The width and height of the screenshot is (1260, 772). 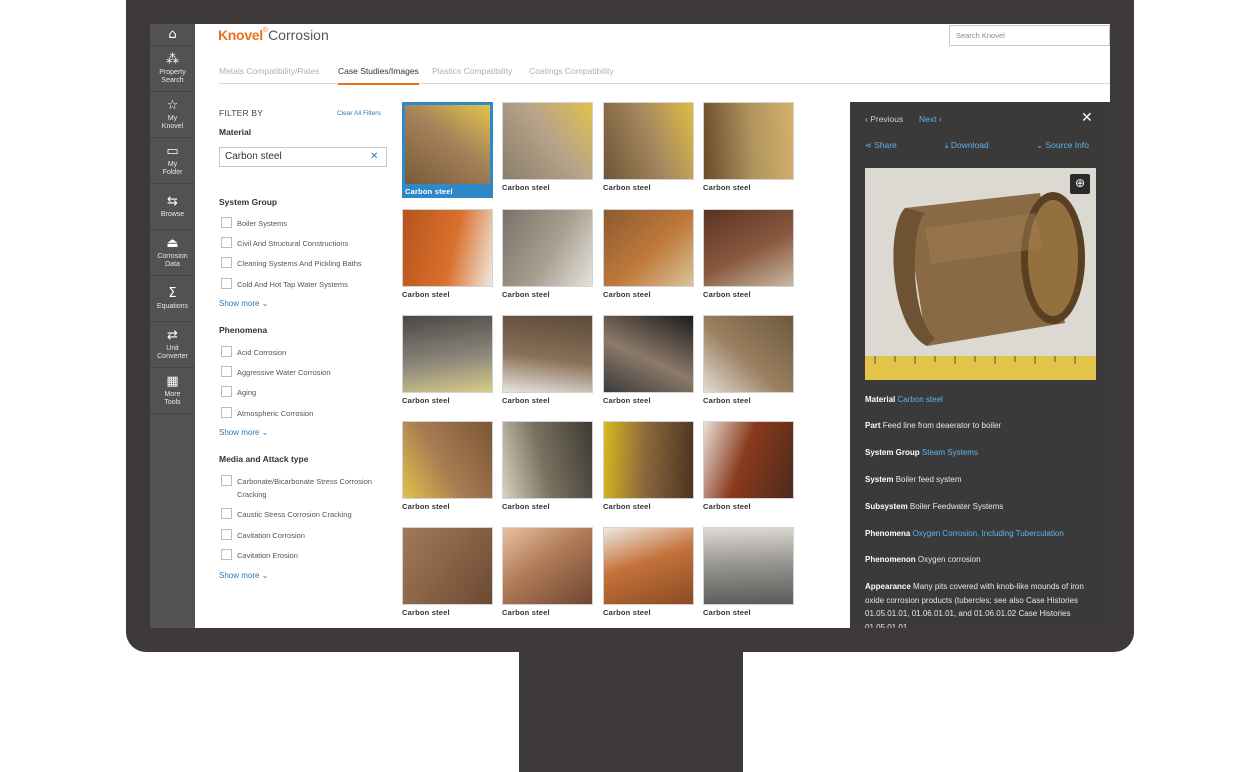 I want to click on filter-option: Civil And Structural Constructions, so click(x=304, y=243).